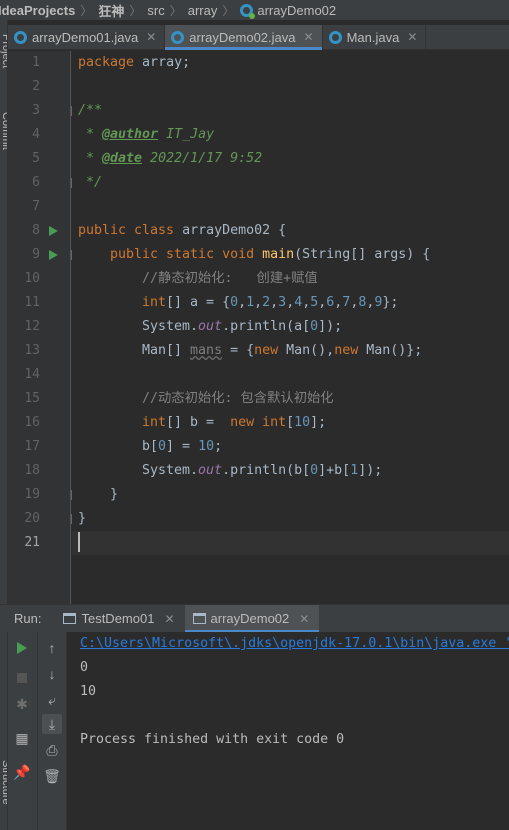  What do you see at coordinates (32, 470) in the screenshot?
I see `line-number: 18` at bounding box center [32, 470].